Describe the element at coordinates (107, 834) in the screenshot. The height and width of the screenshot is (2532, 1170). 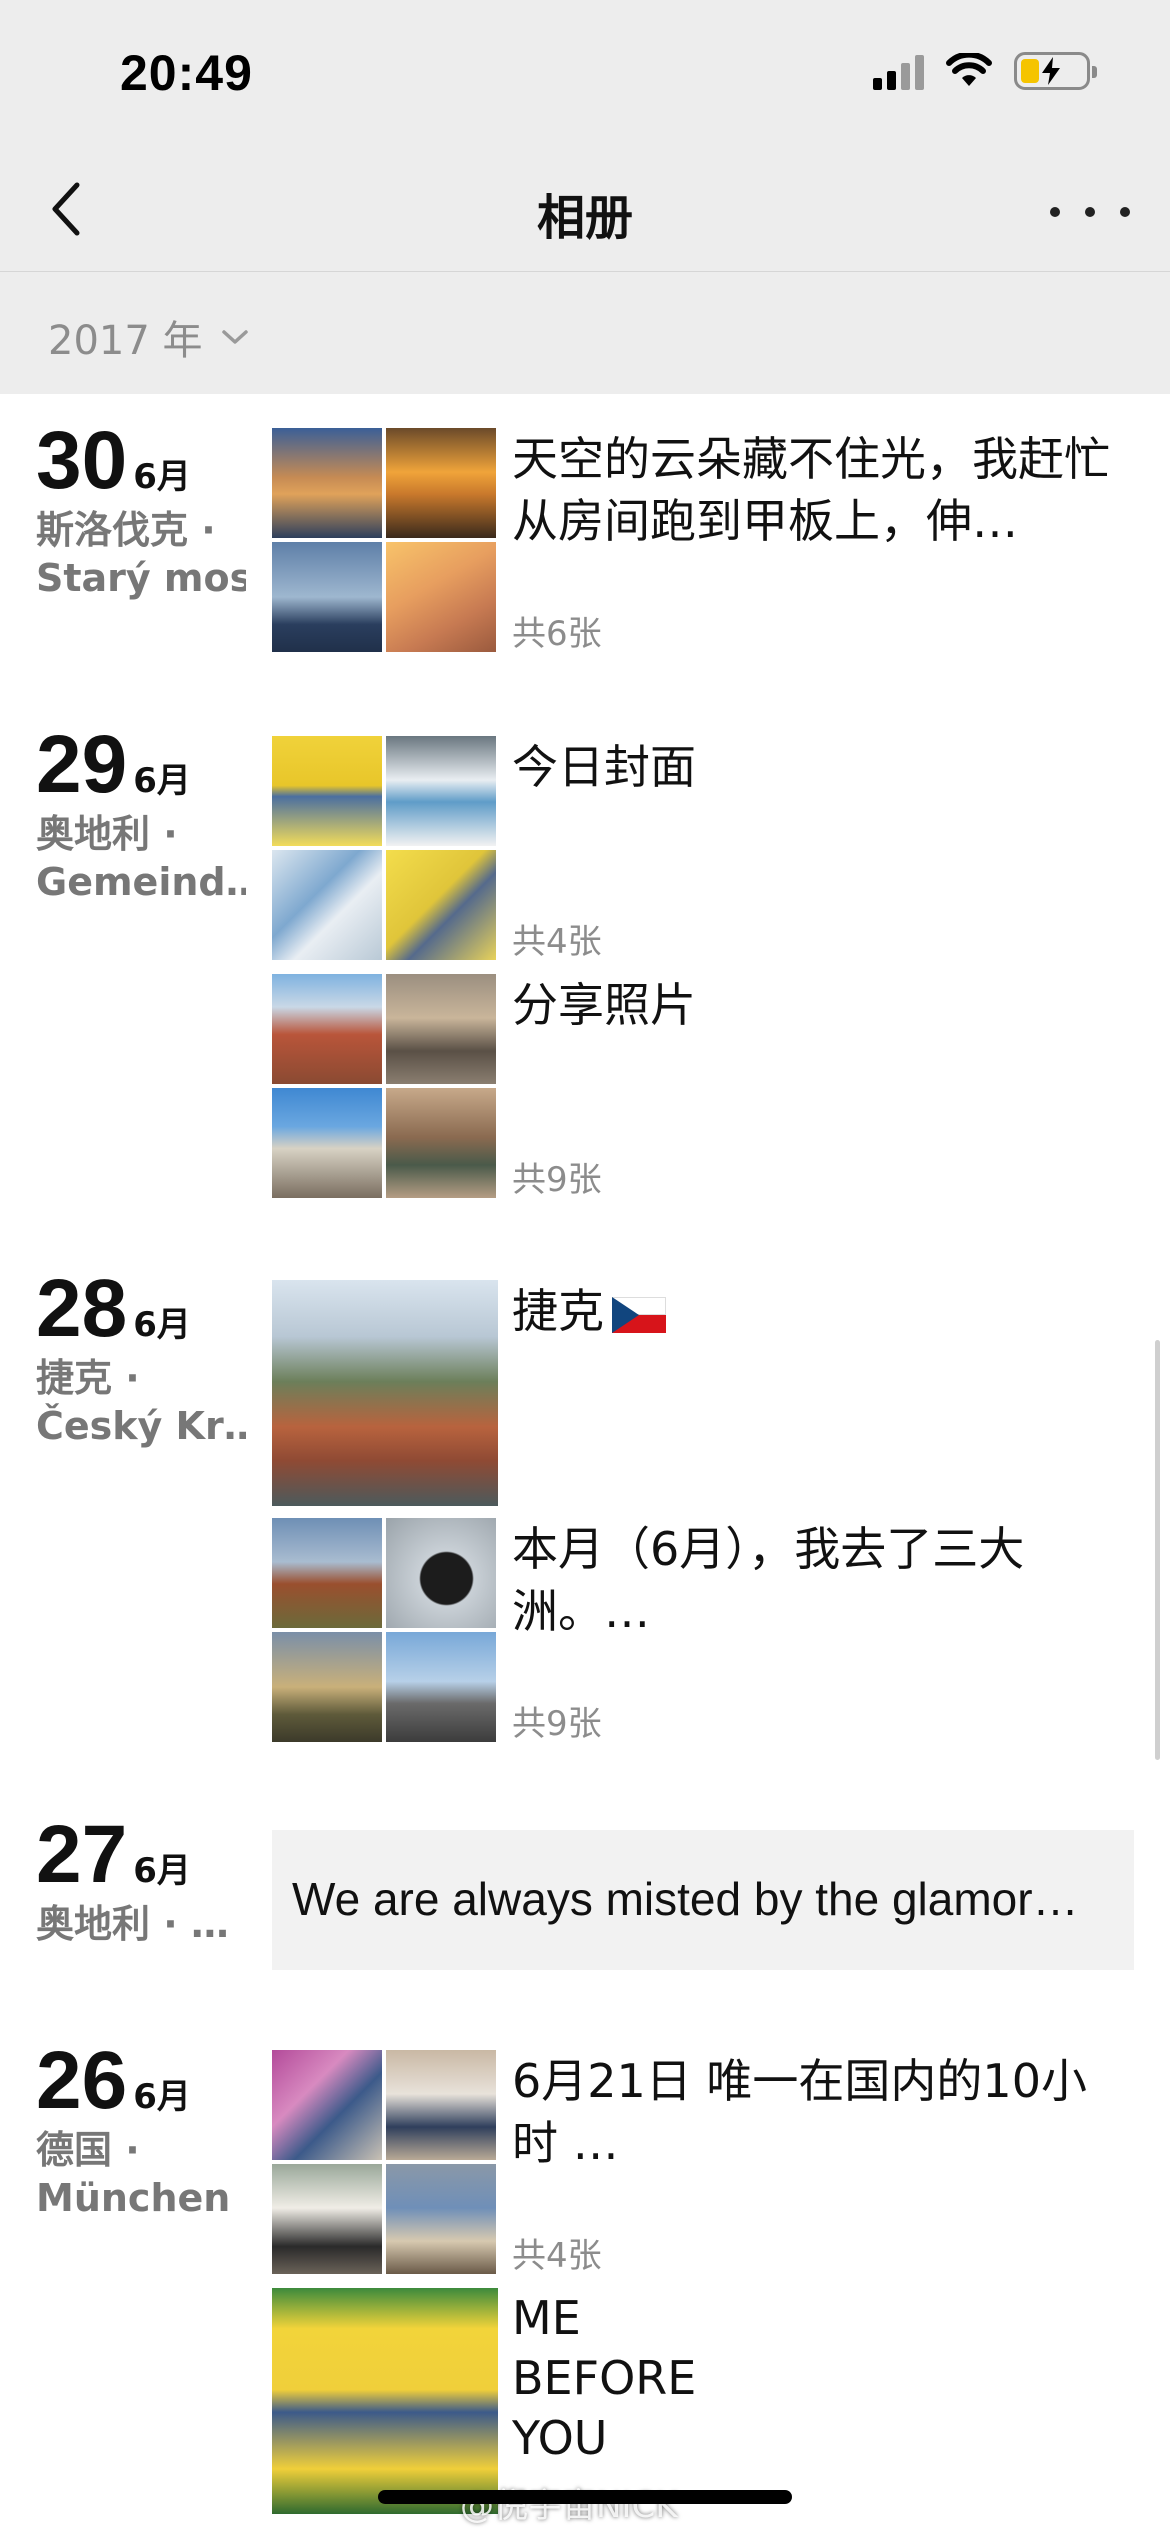
I see `location-line: 奥地利 ·` at that location.